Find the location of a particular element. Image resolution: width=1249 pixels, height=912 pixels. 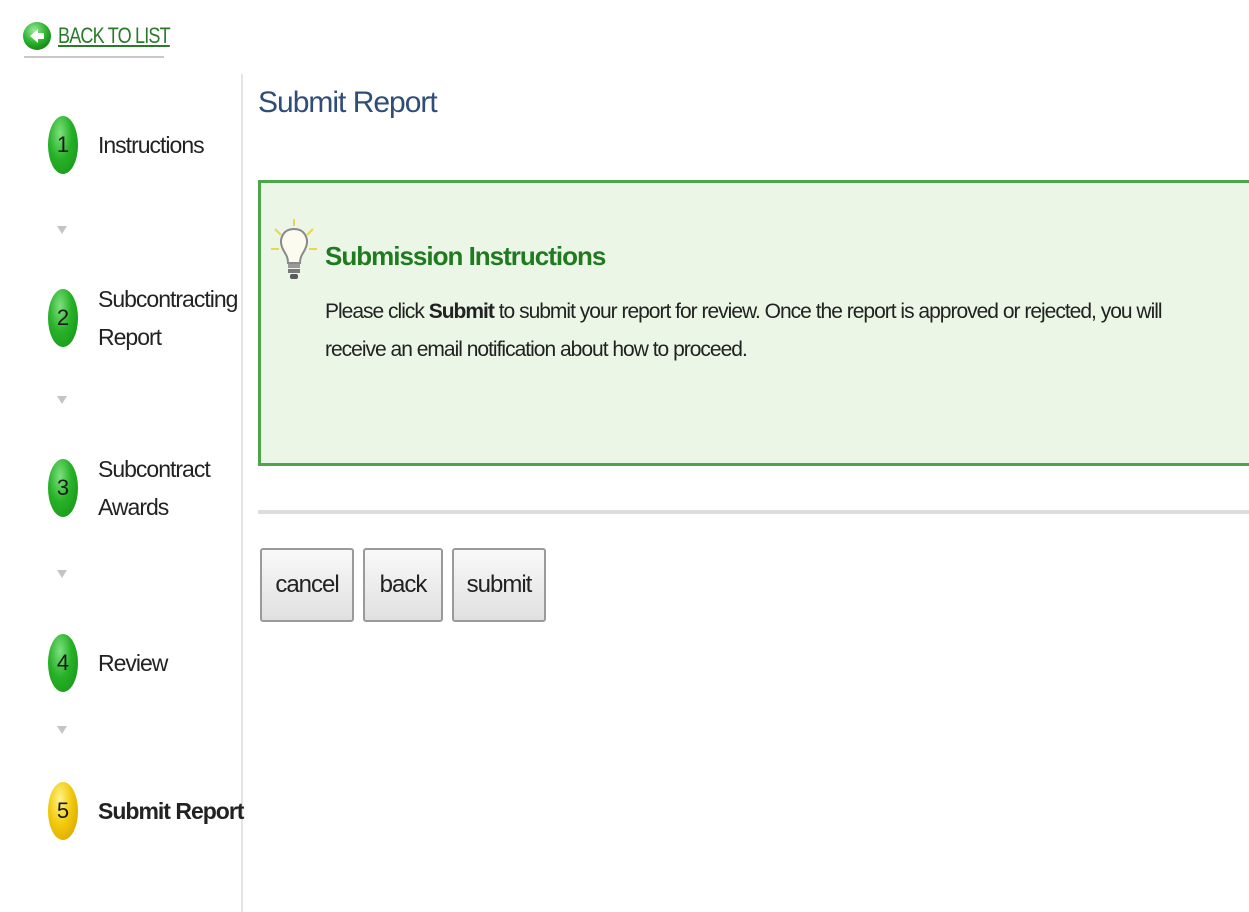

instructions-heading: Submission Instructions is located at coordinates (465, 256).